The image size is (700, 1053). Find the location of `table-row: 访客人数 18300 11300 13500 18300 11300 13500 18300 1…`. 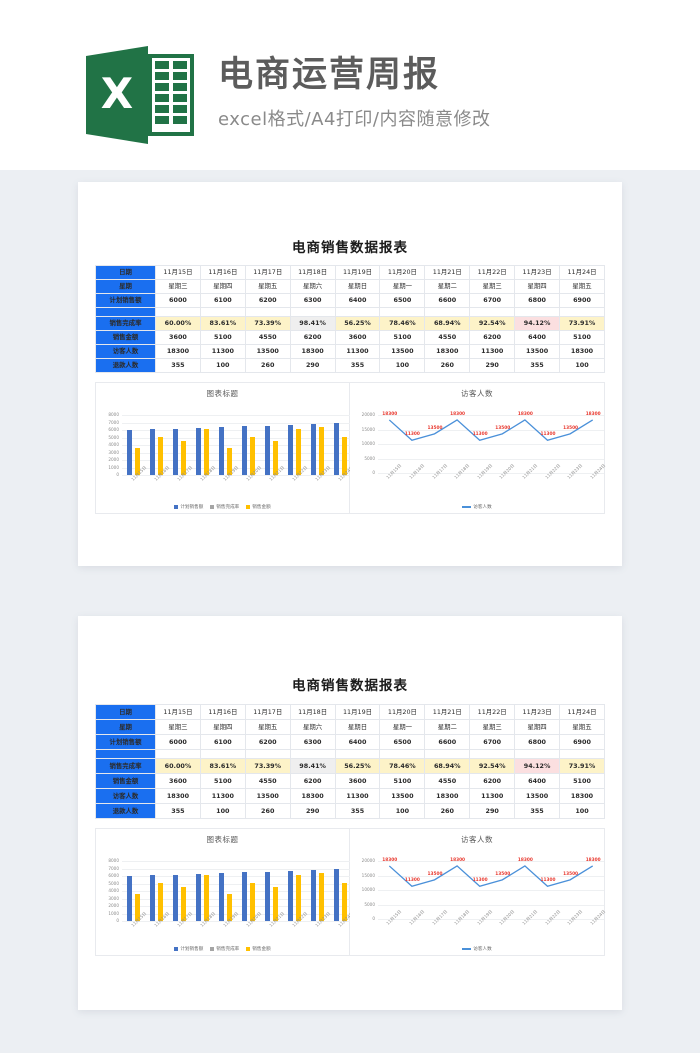

table-row: 访客人数 18300 11300 13500 18300 11300 13500 18300 1… is located at coordinates (350, 796).